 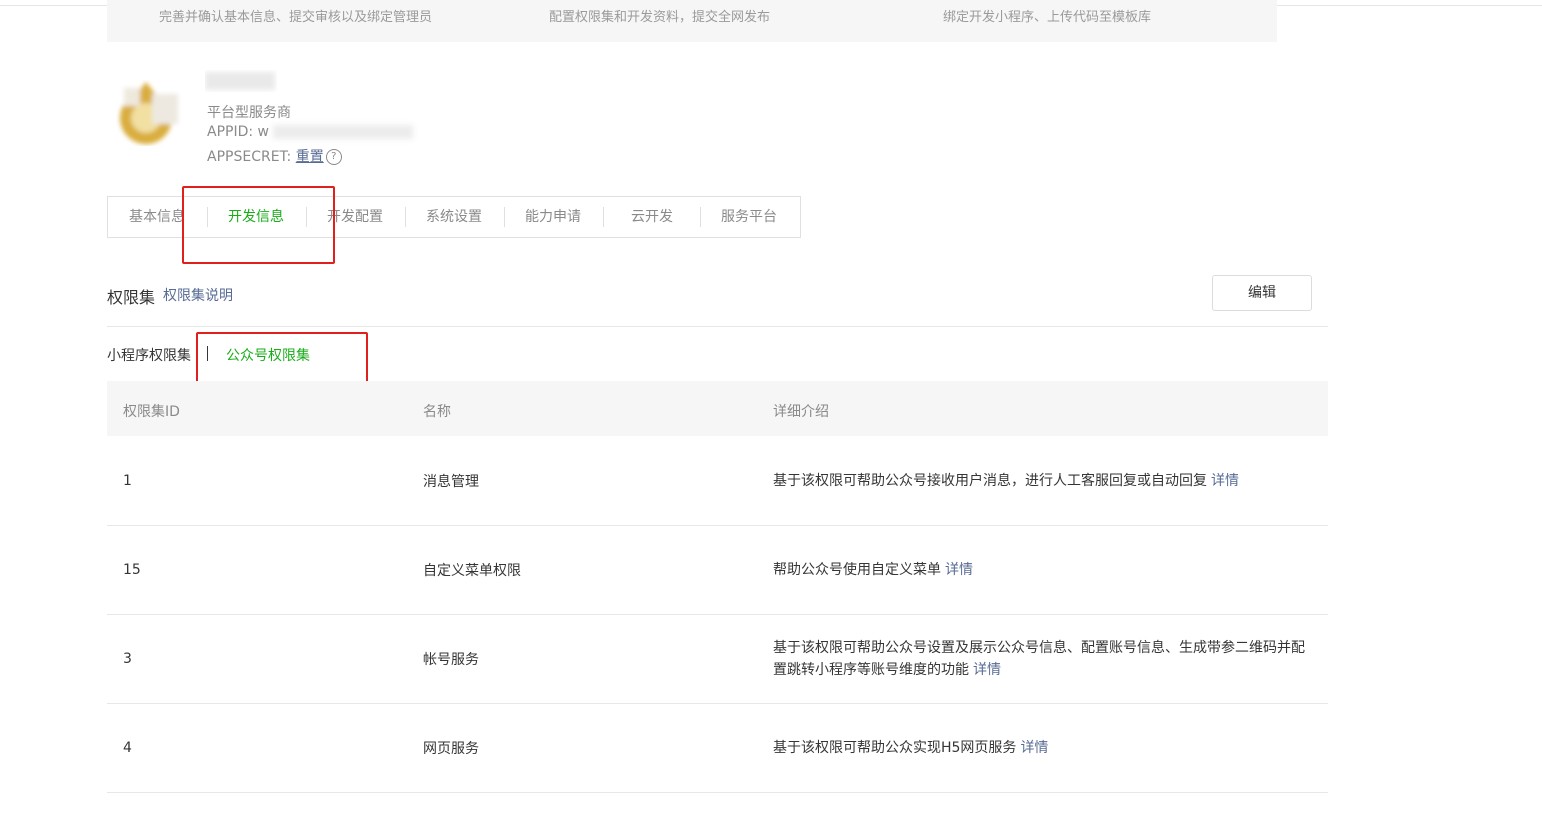 I want to click on tab-cloud-dev: 云开发, so click(x=652, y=217).